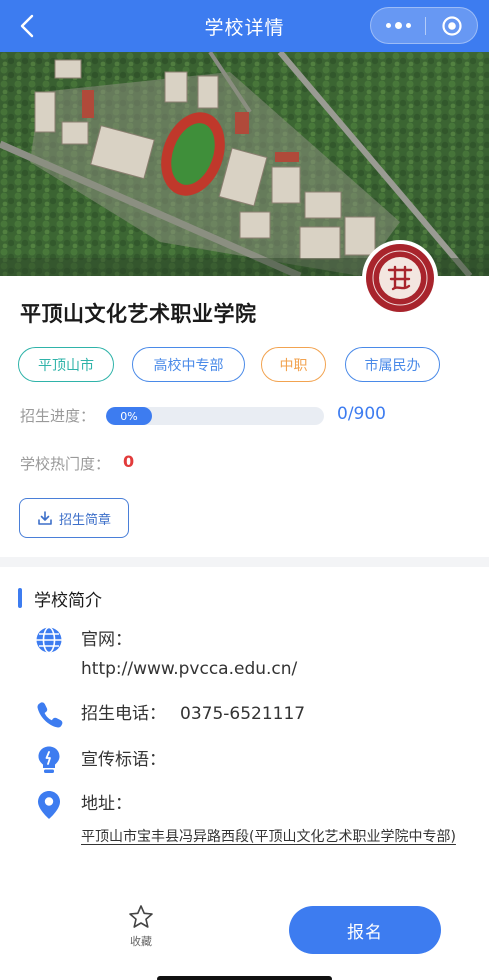  What do you see at coordinates (58, 416) in the screenshot?
I see `progress-label: 招生进度：` at bounding box center [58, 416].